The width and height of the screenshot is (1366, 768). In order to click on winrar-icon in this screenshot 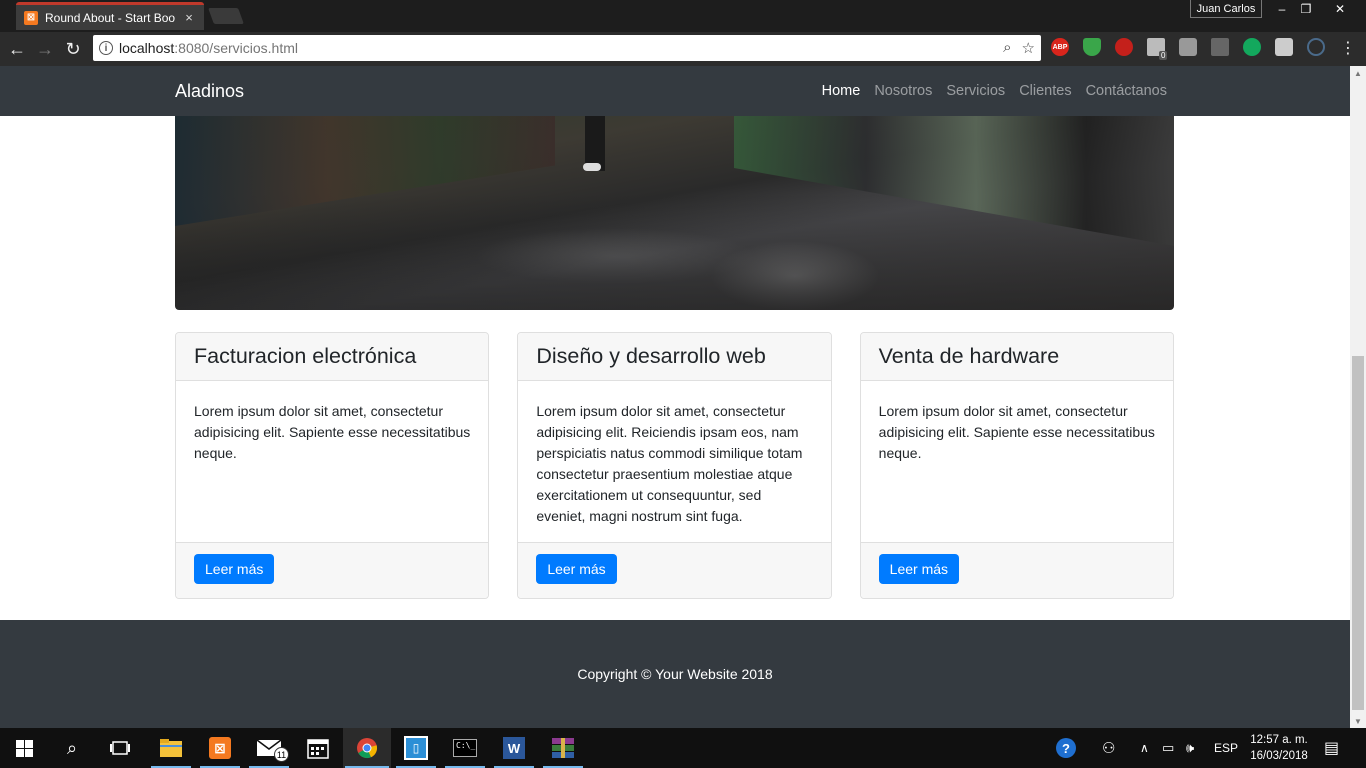, I will do `click(563, 748)`.